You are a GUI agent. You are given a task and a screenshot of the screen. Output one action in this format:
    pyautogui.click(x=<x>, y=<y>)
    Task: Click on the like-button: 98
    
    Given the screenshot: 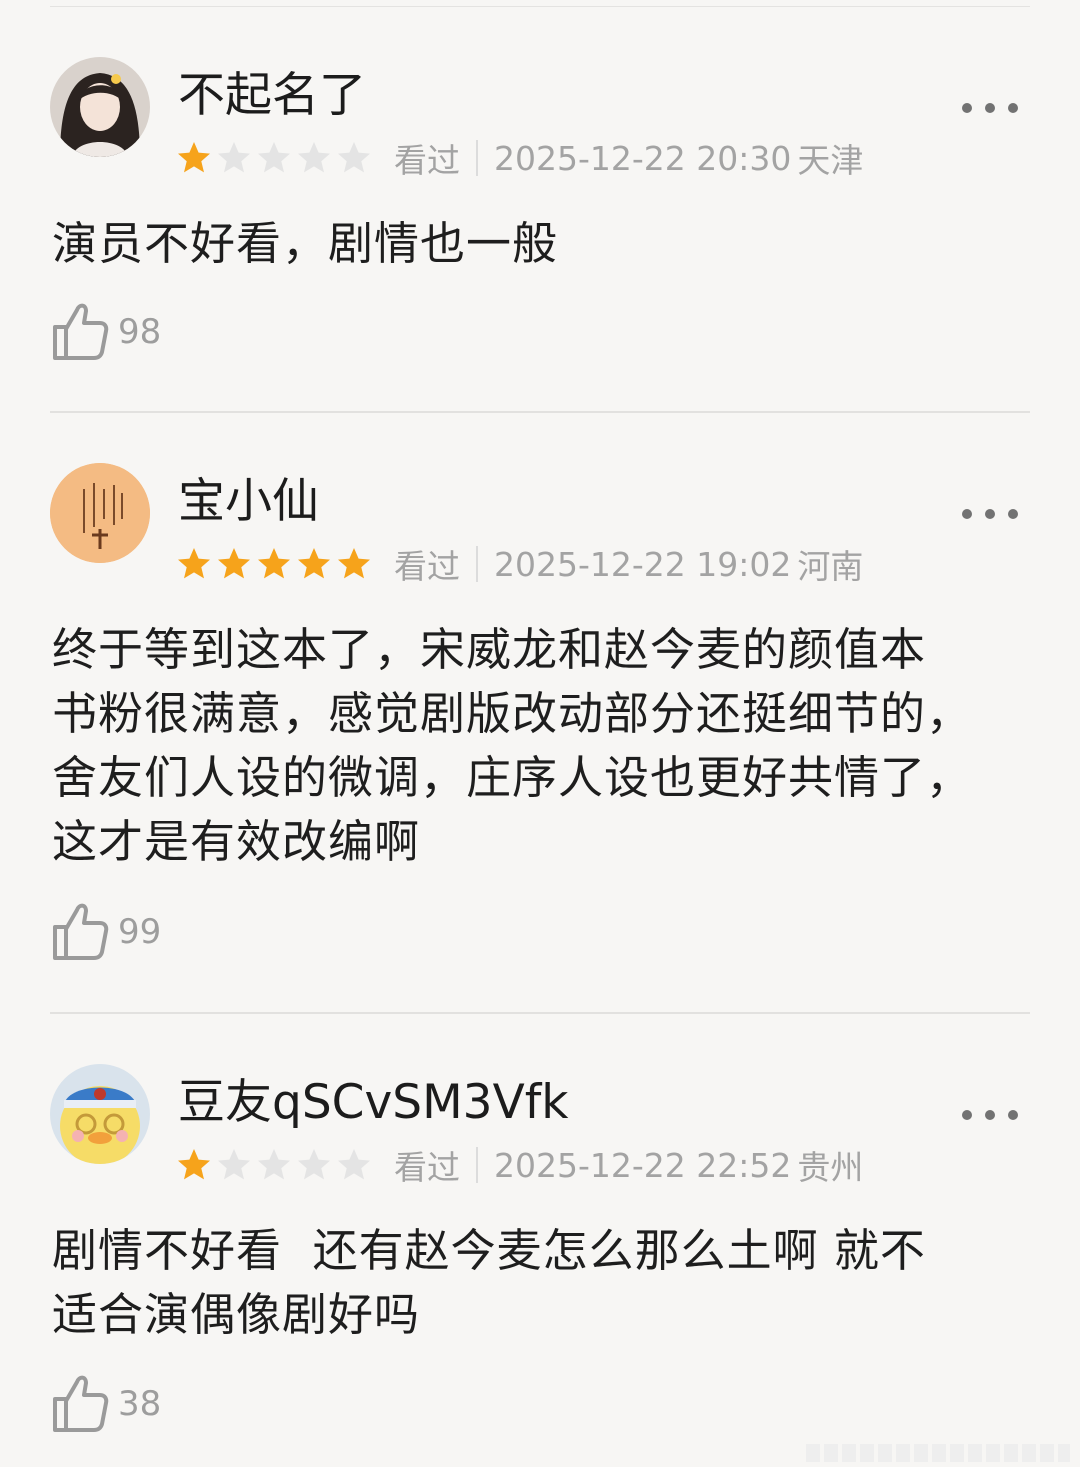 What is the action you would take?
    pyautogui.click(x=105, y=330)
    